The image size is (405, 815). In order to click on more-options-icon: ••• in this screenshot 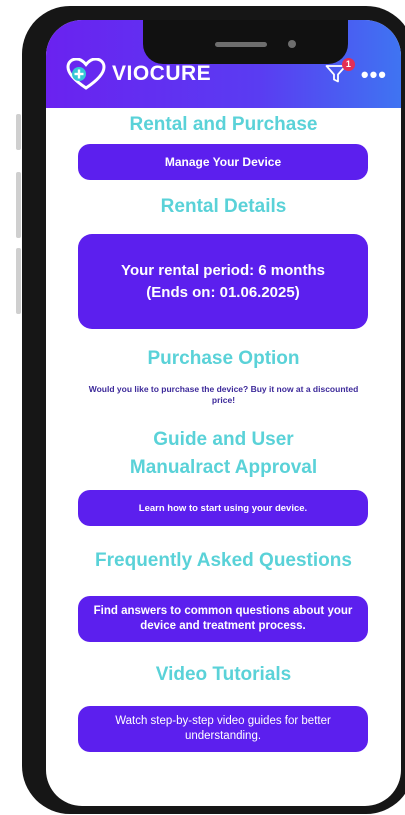, I will do `click(374, 75)`.